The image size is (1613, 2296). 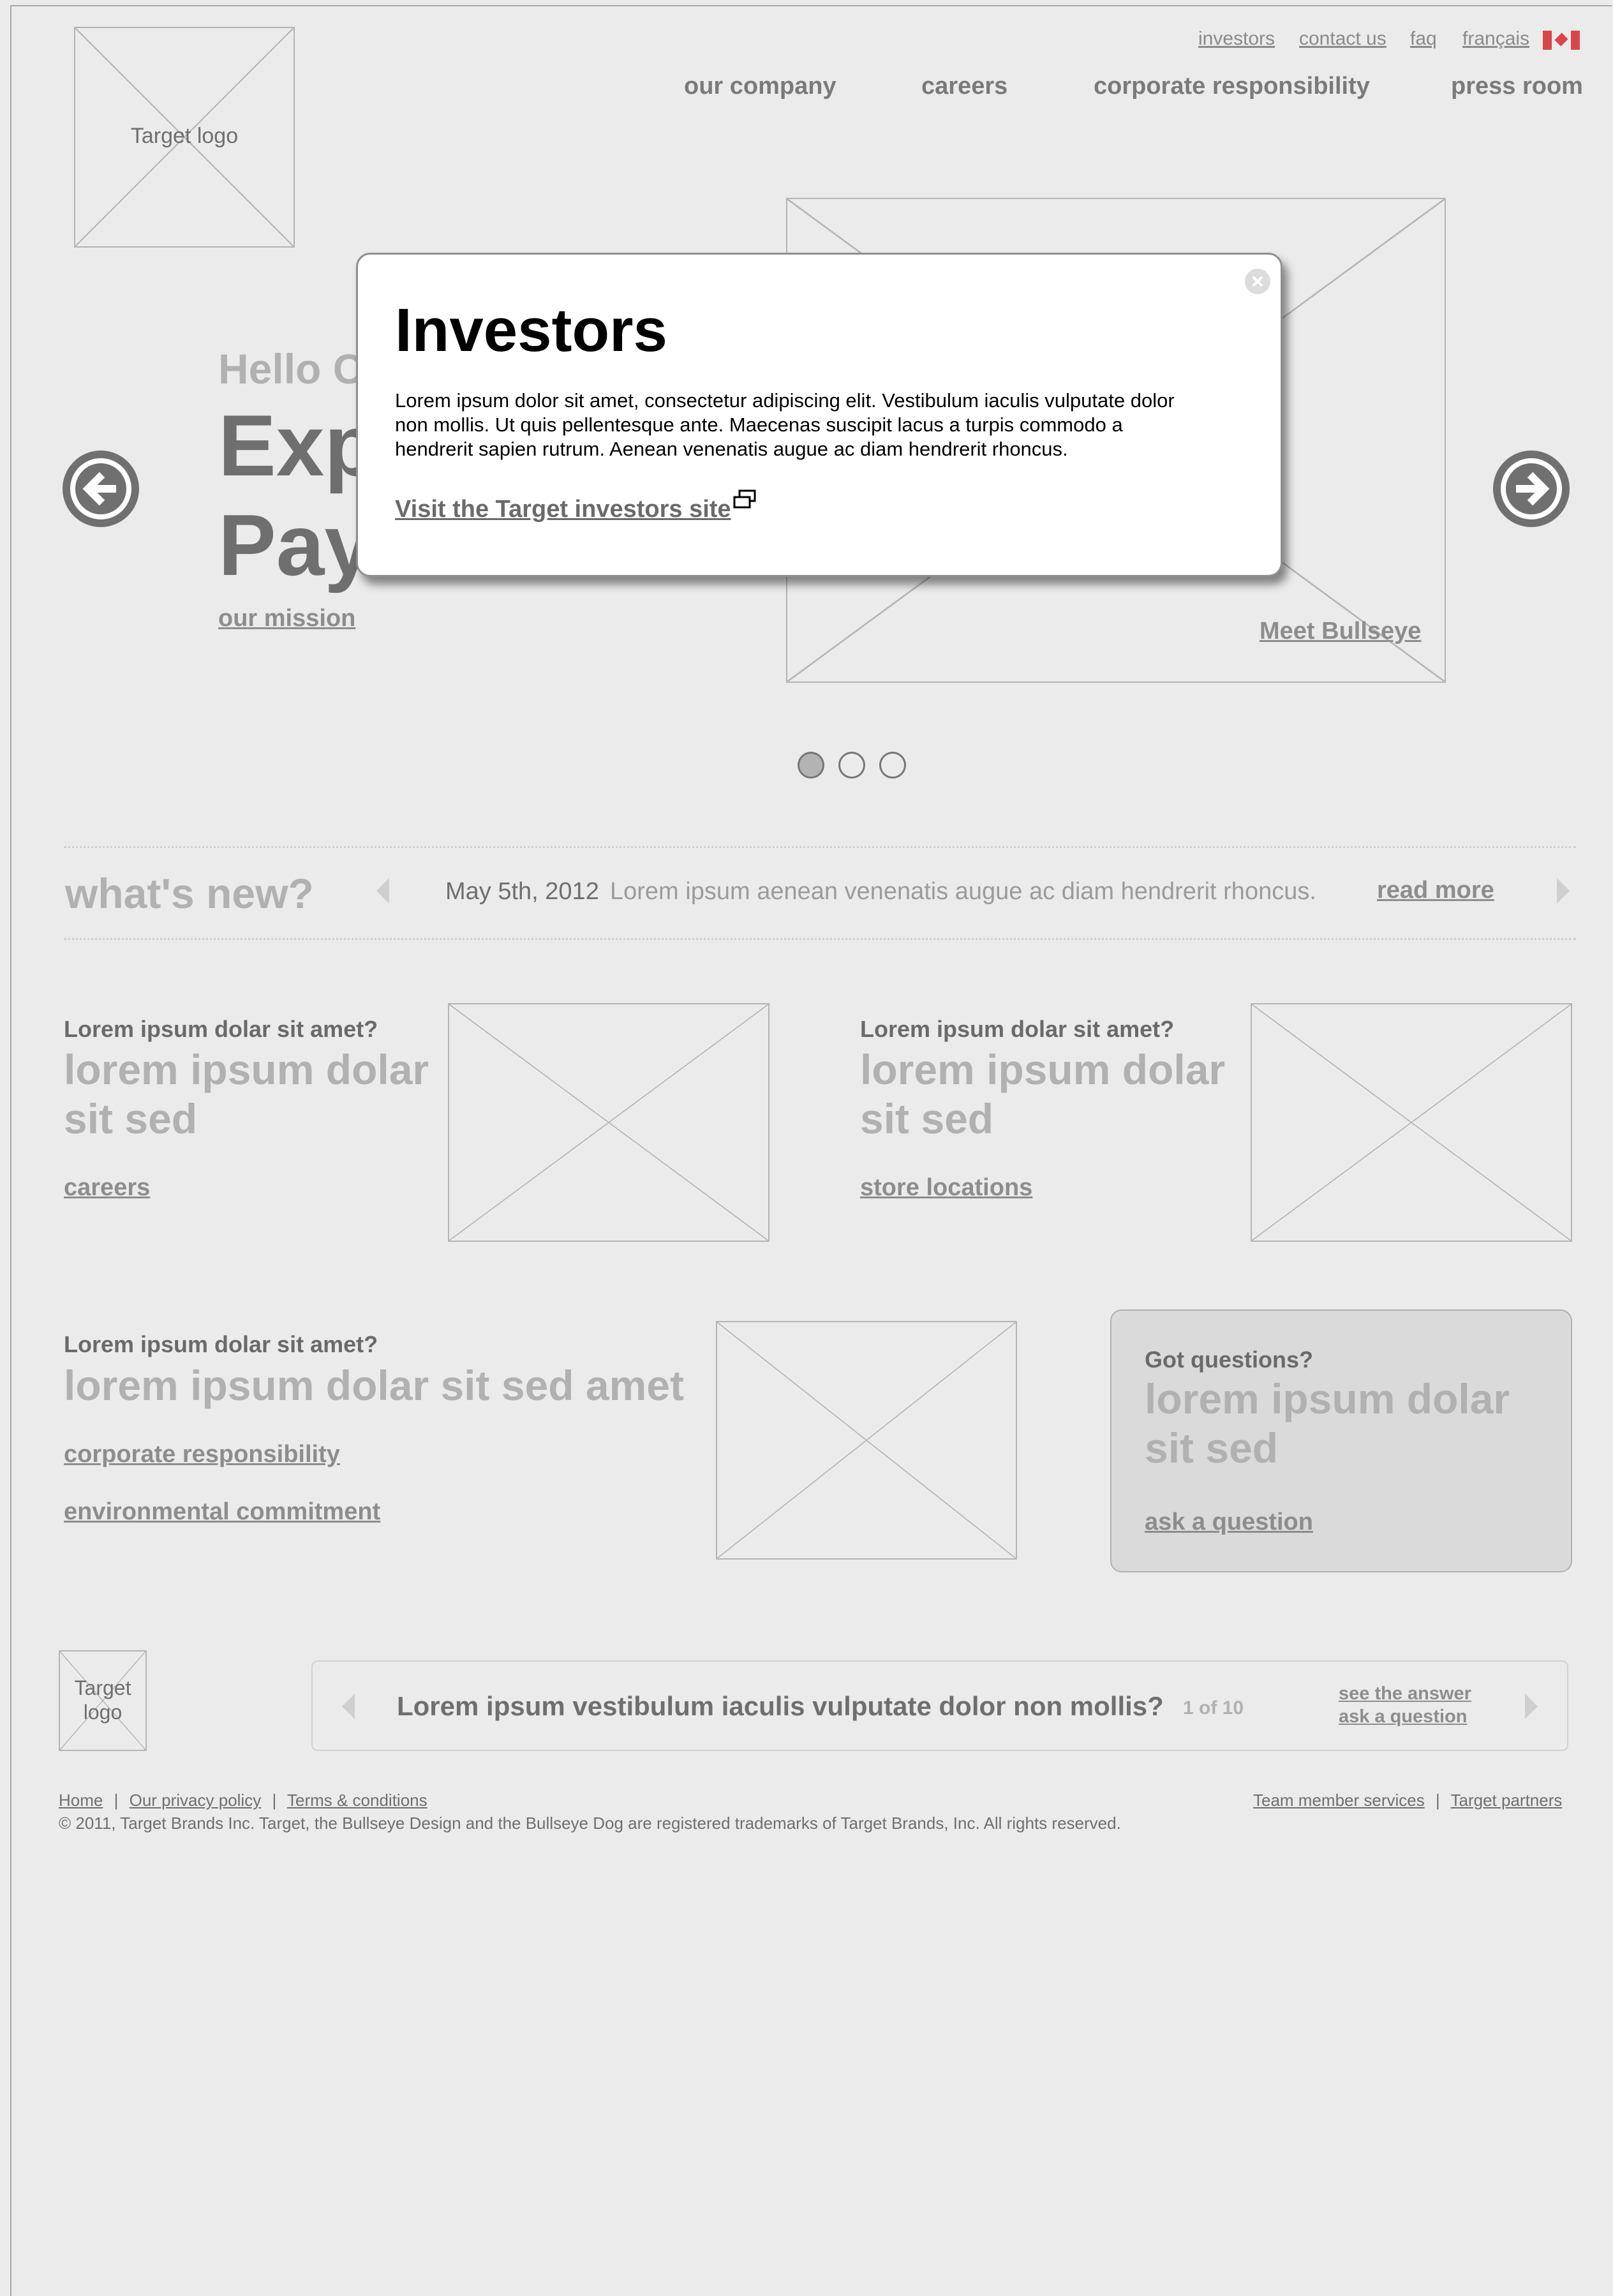 I want to click on nav-careers: careers, so click(x=964, y=86).